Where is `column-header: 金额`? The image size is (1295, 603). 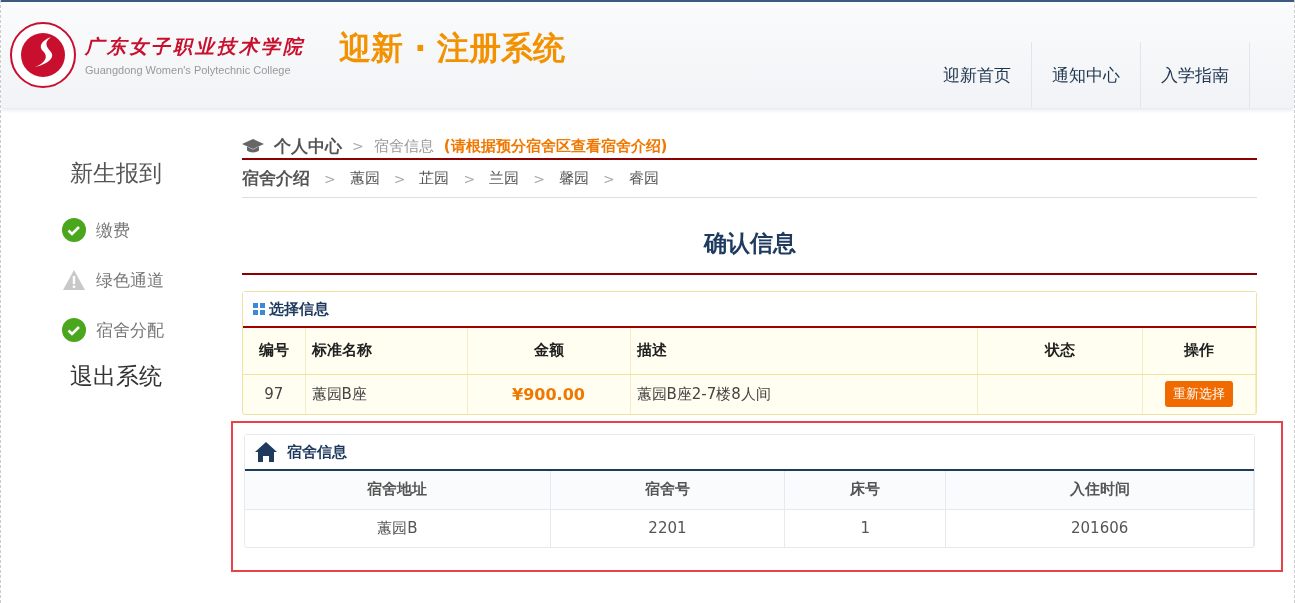
column-header: 金额 is located at coordinates (548, 351).